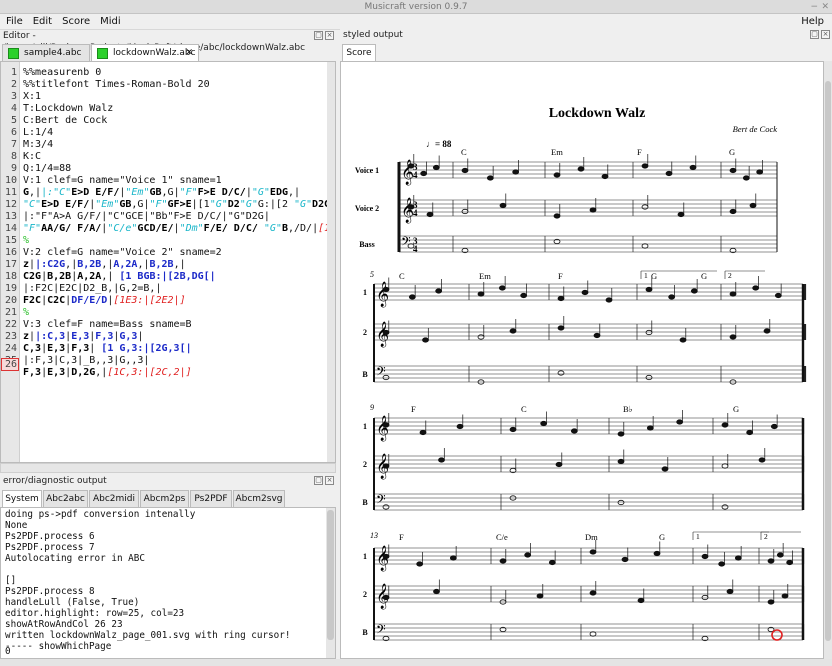 This screenshot has width=832, height=666. What do you see at coordinates (373, 35) in the screenshot?
I see `output-panel-label: styled output` at bounding box center [373, 35].